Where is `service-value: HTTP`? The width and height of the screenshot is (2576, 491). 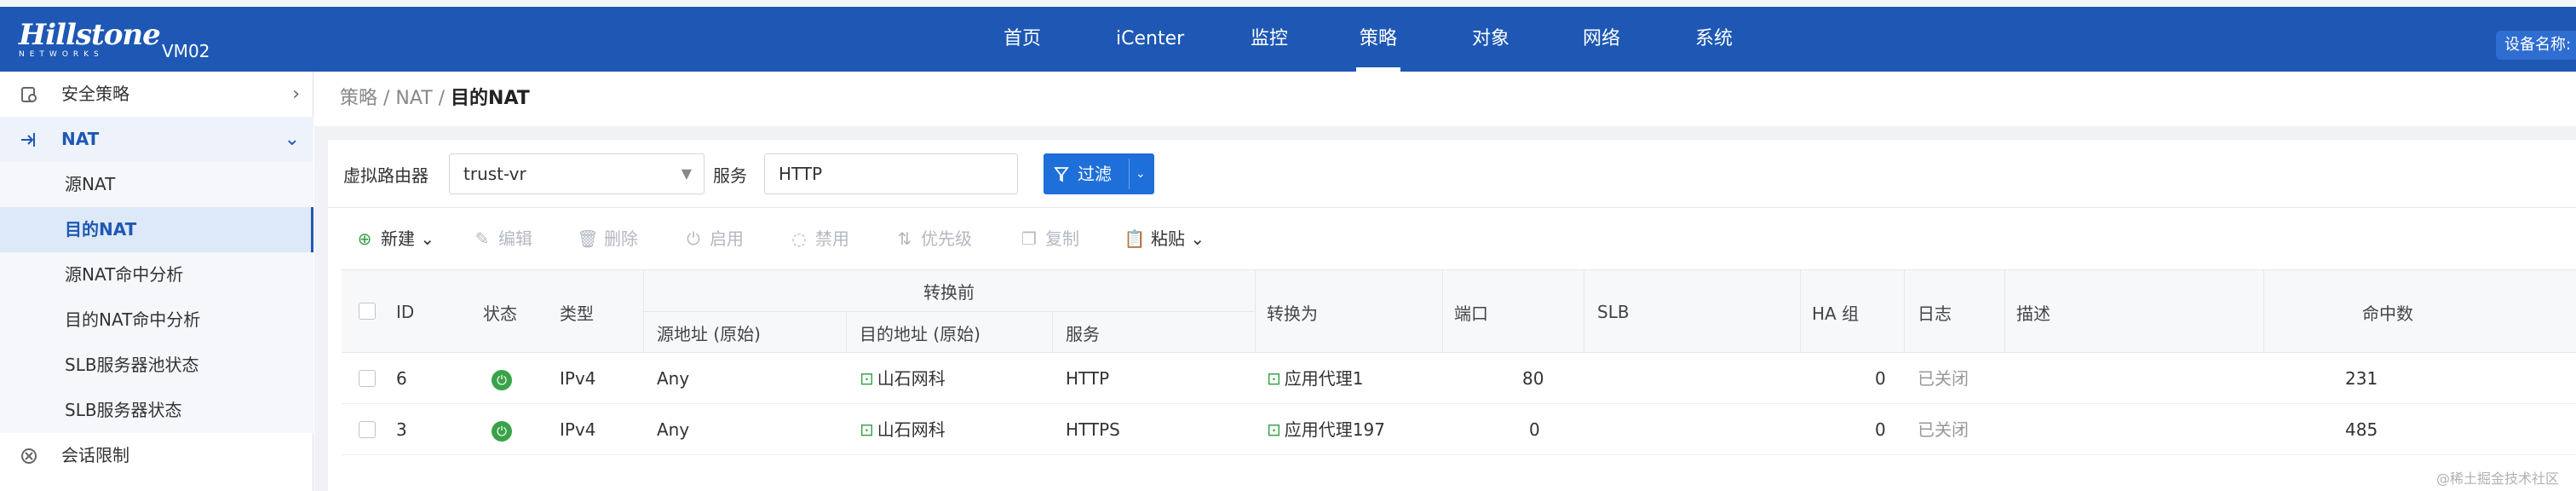
service-value: HTTP is located at coordinates (801, 174).